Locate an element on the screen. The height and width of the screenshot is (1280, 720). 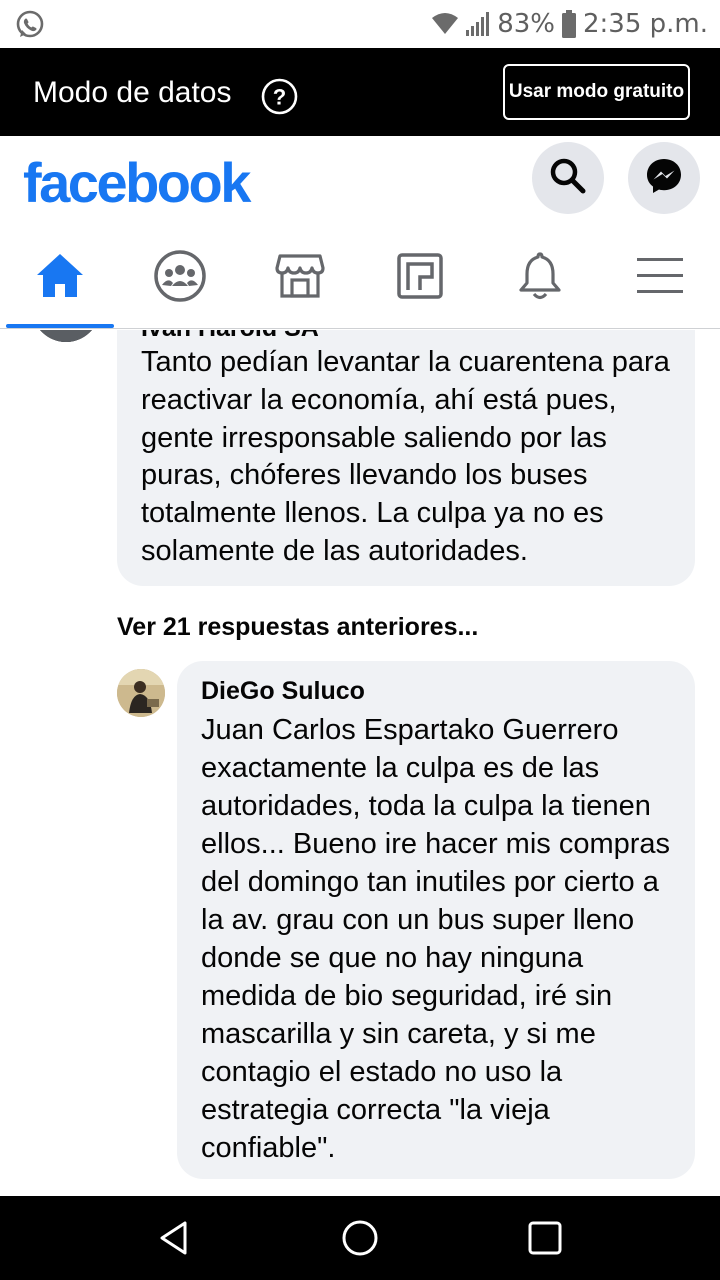
home-icon is located at coordinates (60, 278).